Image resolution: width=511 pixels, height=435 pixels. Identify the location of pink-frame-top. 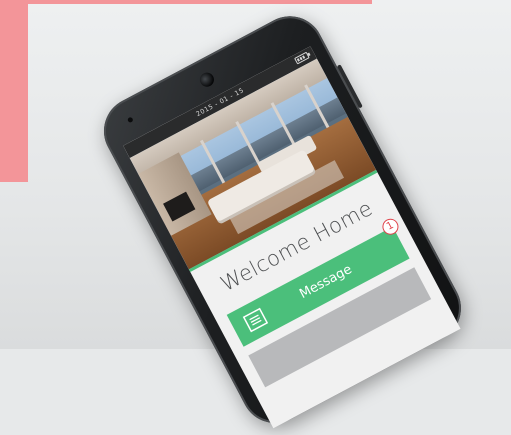
(186, 2).